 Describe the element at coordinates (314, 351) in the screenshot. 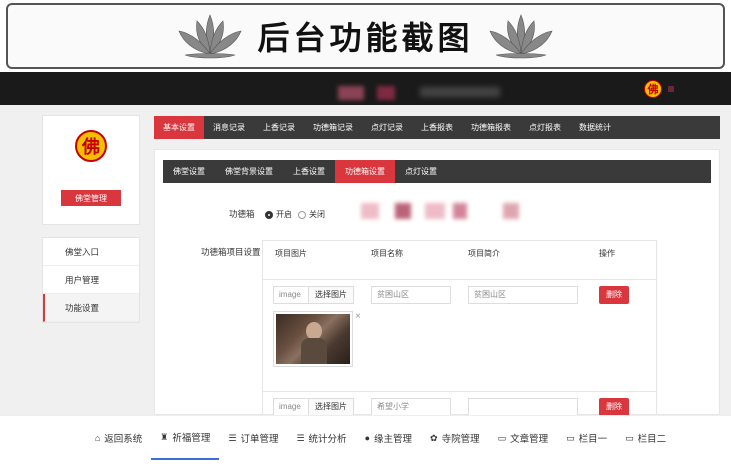

I see `photo-body` at that location.